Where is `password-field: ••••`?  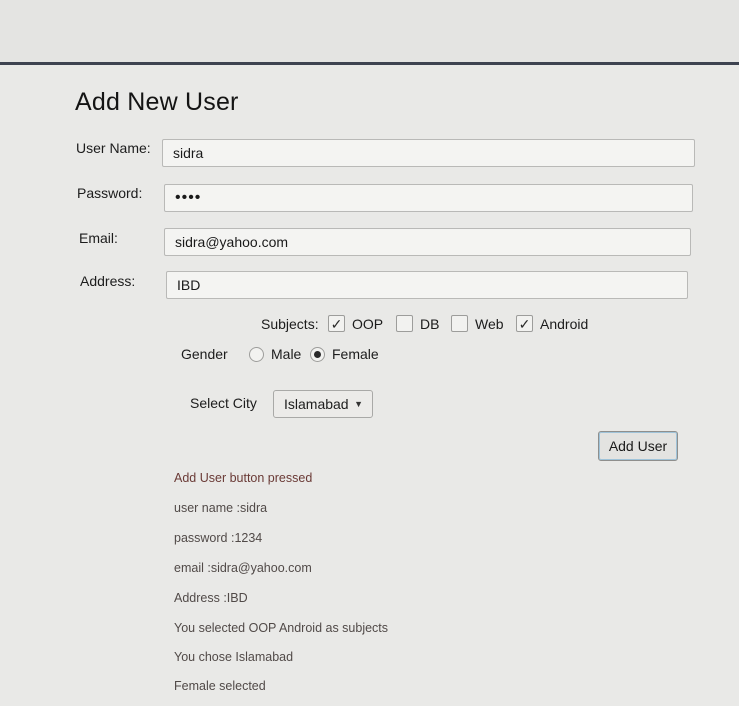
password-field: •••• is located at coordinates (428, 198).